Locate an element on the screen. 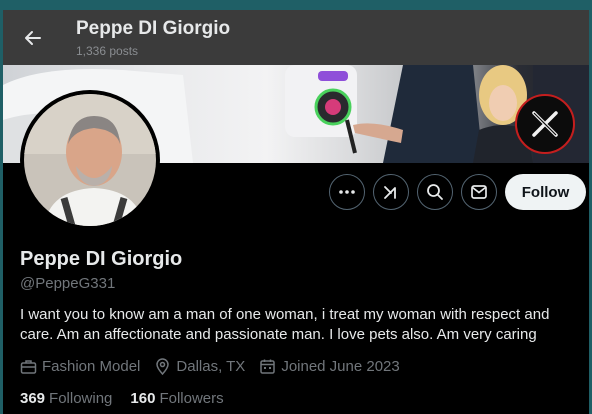 The width and height of the screenshot is (592, 414). x-logo-icon is located at coordinates (545, 124).